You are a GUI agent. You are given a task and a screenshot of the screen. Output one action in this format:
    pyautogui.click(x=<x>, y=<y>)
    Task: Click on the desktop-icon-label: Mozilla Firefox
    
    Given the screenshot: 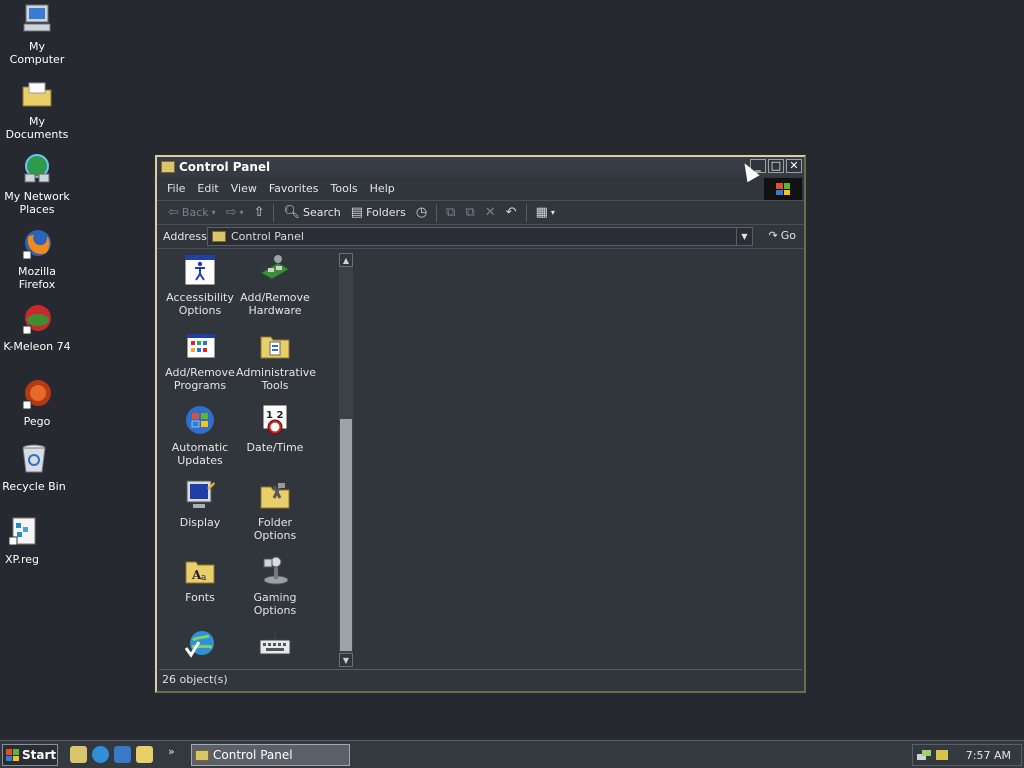 What is the action you would take?
    pyautogui.click(x=37, y=278)
    